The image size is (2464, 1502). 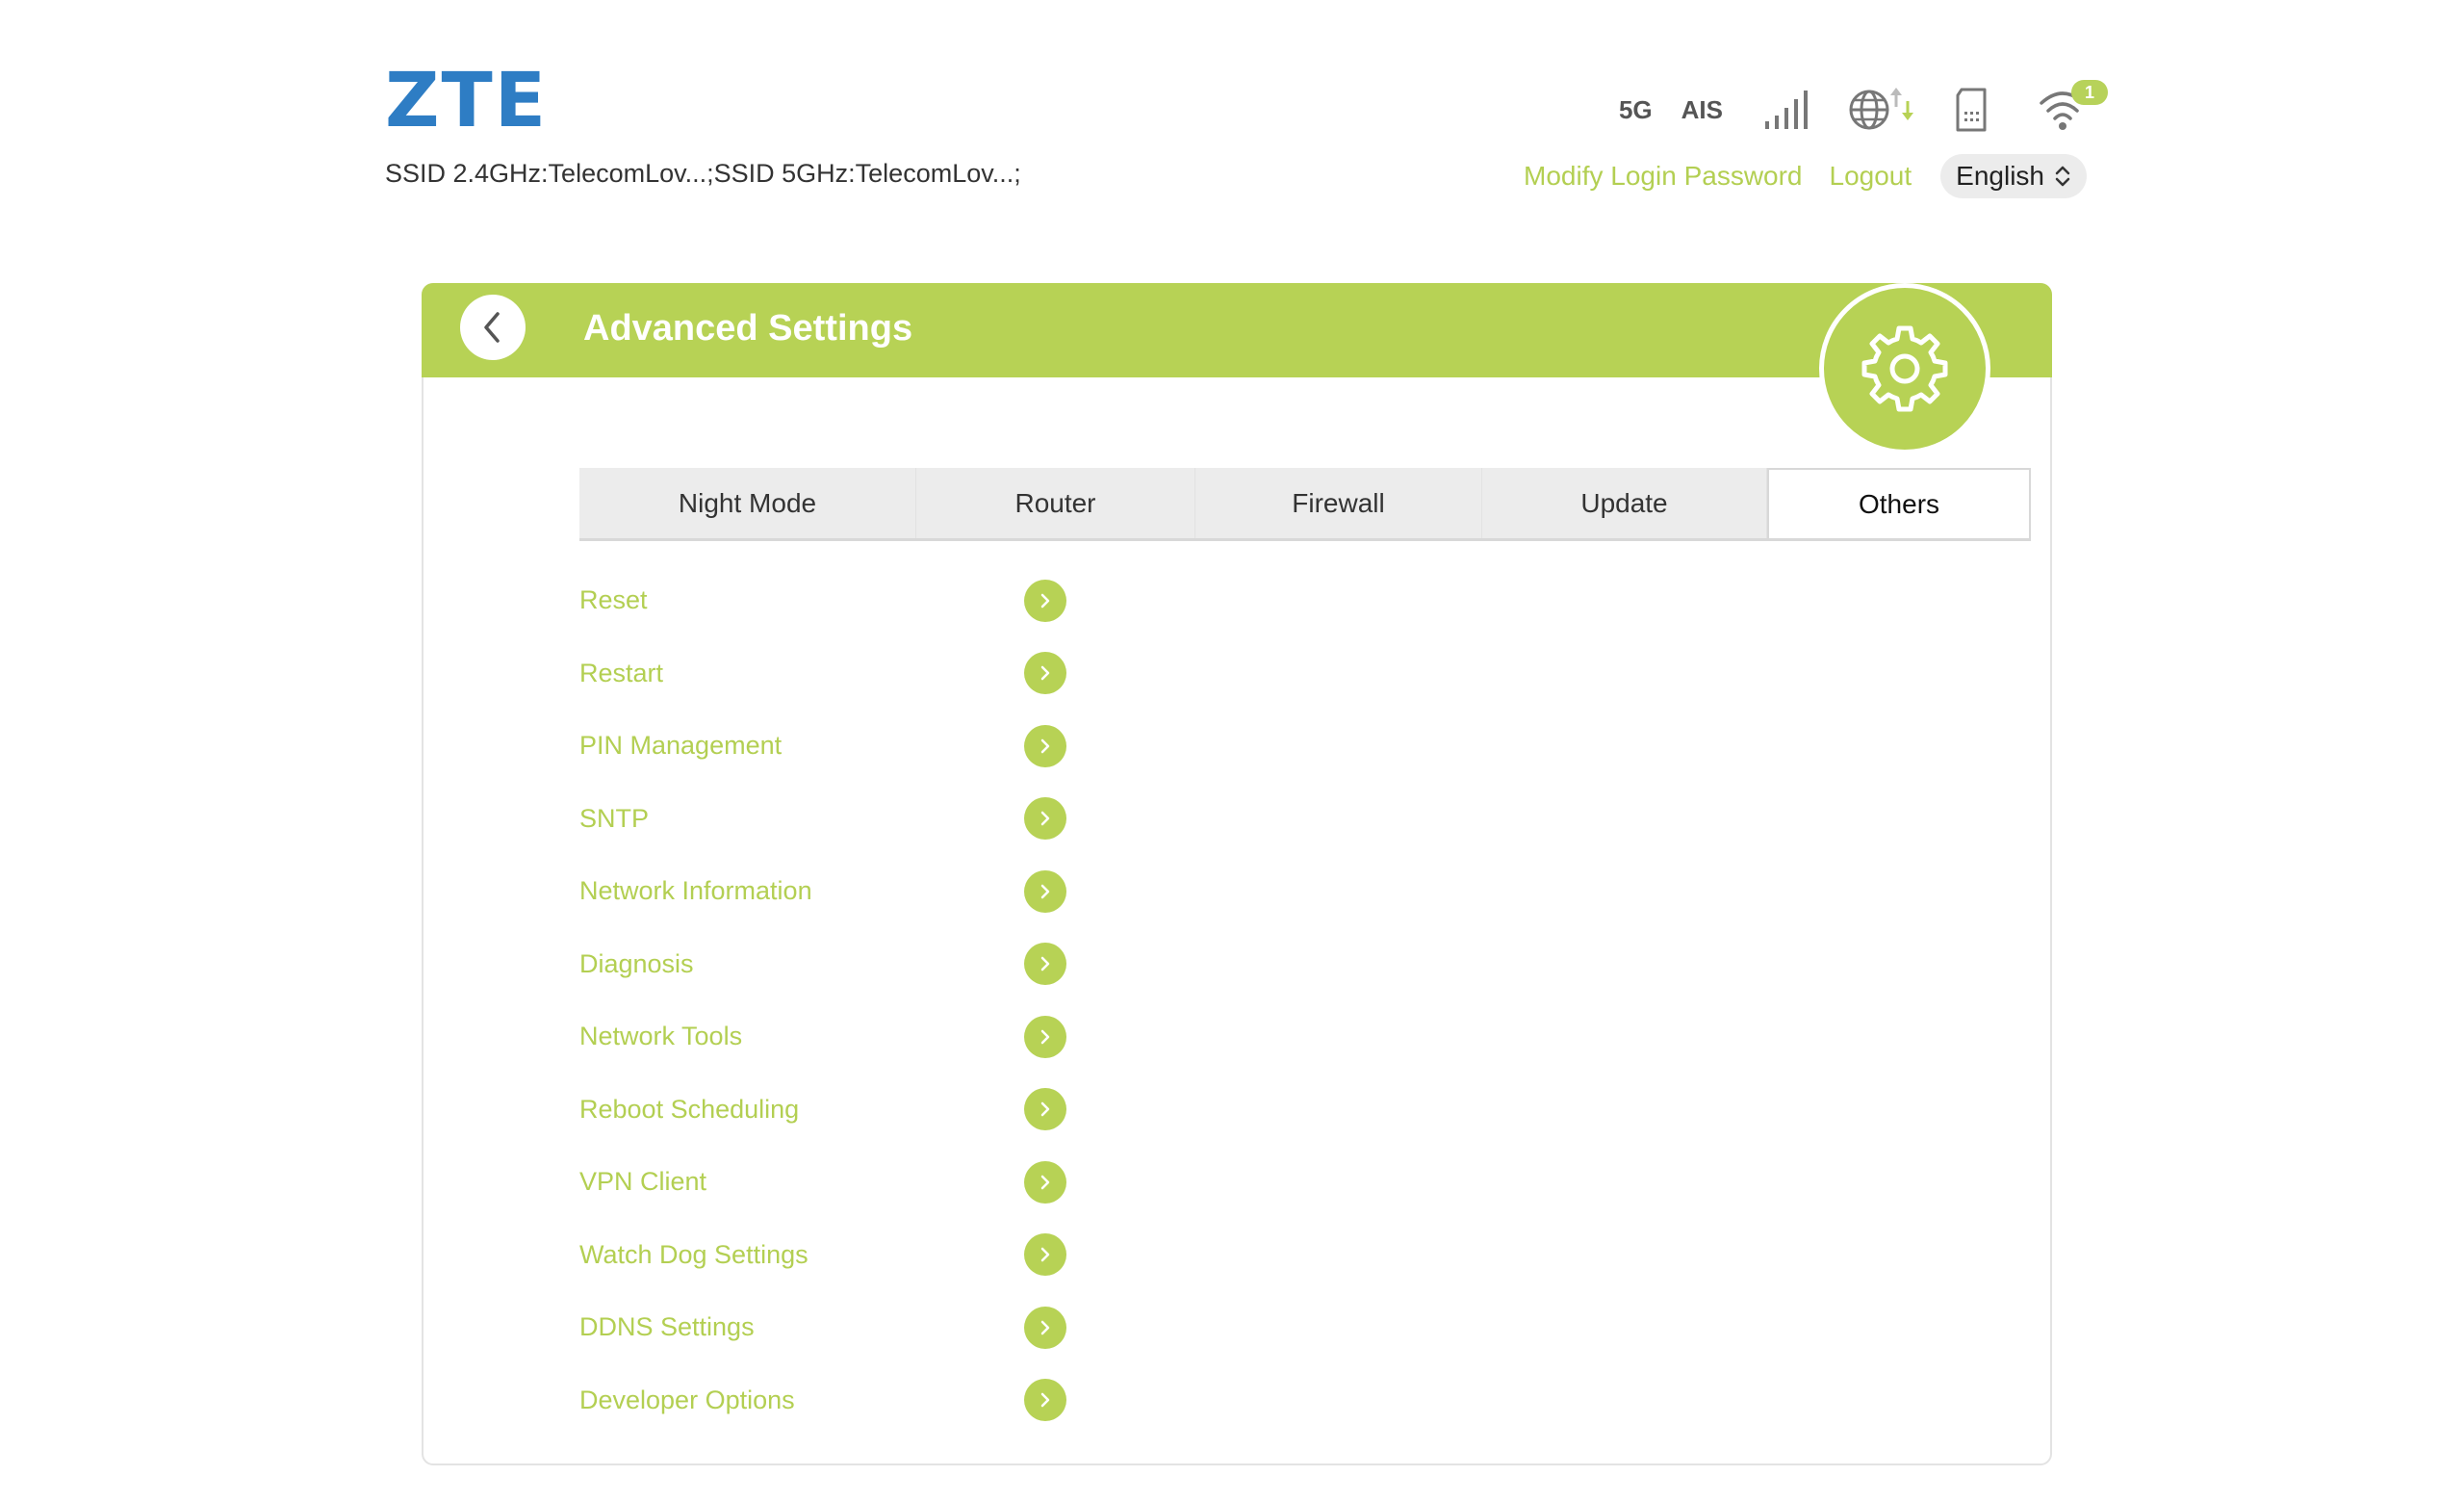 I want to click on menu-item-label: Developer Options, so click(x=687, y=1399).